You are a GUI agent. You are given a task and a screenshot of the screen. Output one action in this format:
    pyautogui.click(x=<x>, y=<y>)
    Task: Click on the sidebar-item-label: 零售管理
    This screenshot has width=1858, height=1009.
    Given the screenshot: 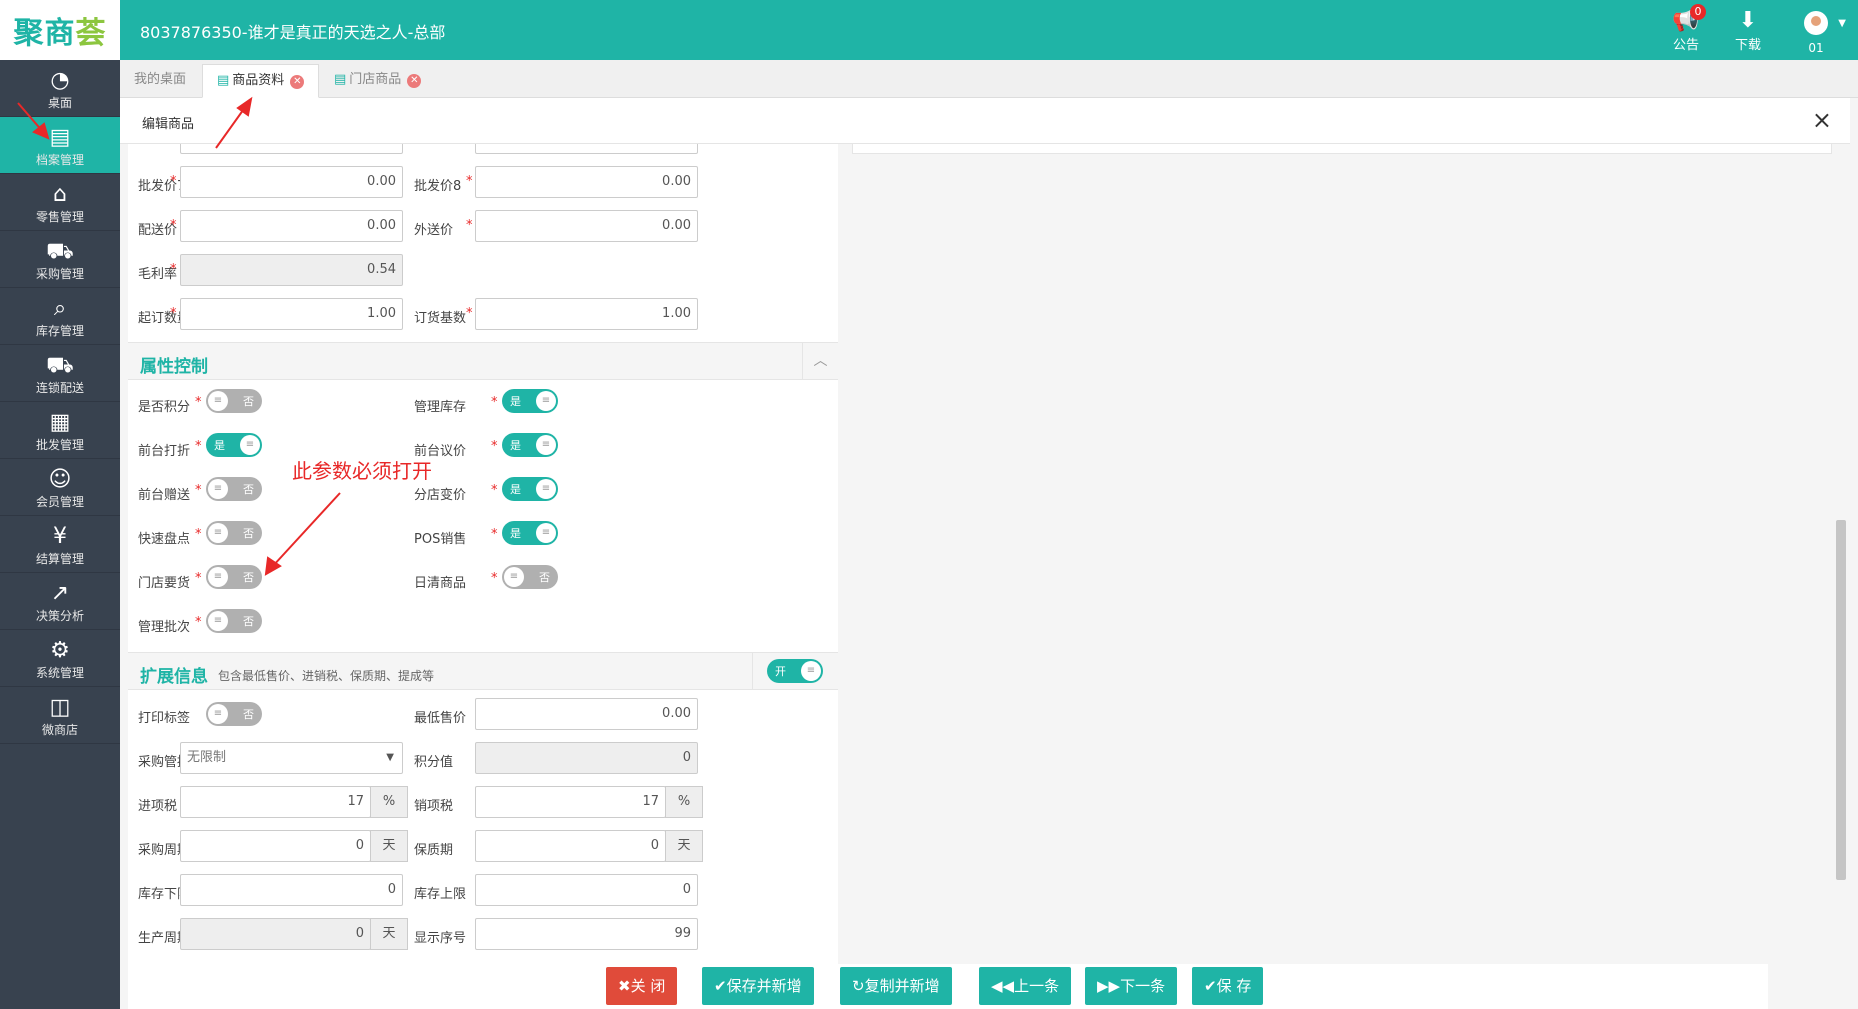 What is the action you would take?
    pyautogui.click(x=59, y=217)
    